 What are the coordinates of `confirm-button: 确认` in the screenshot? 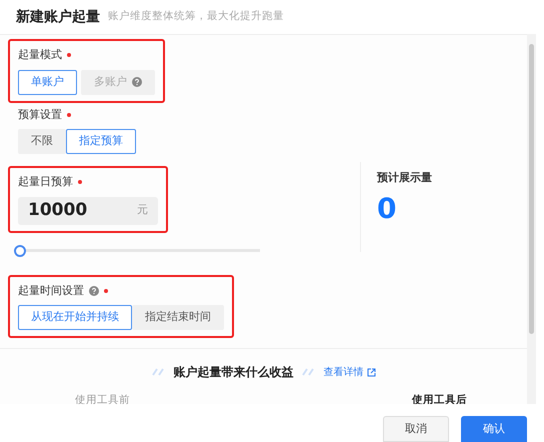 It's located at (494, 429).